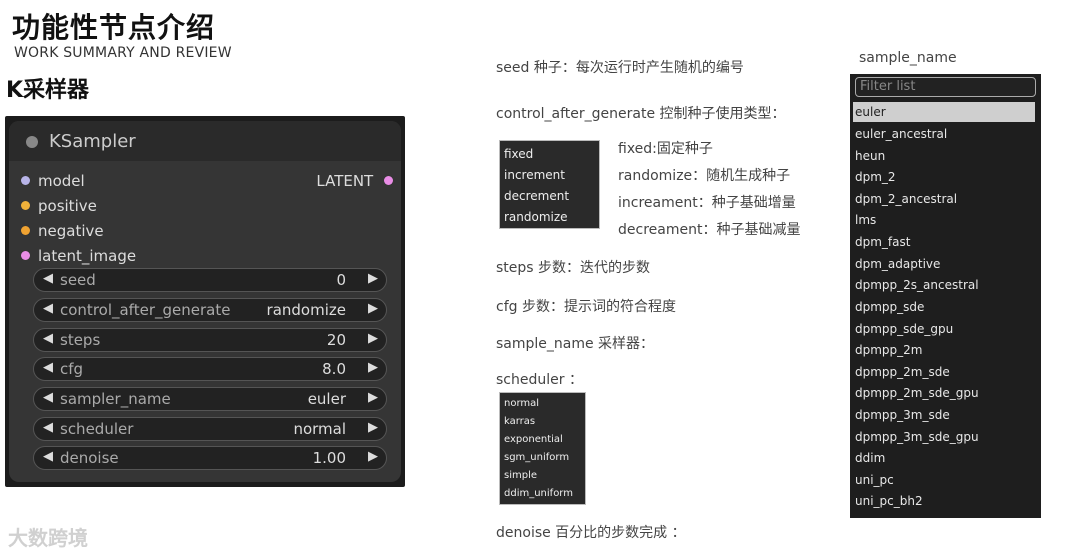  I want to click on list-item: sgm_uniform, so click(536, 457).